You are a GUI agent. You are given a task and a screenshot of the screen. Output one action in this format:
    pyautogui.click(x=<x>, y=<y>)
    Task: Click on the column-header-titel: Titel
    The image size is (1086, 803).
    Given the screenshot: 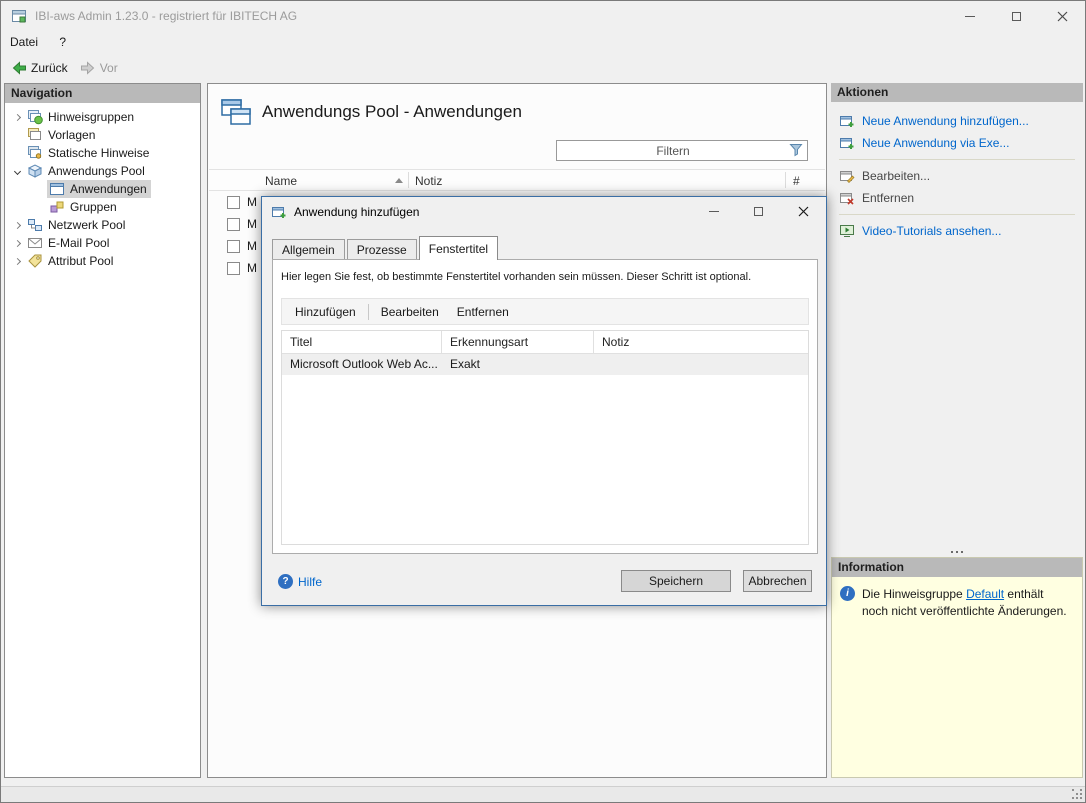 What is the action you would take?
    pyautogui.click(x=362, y=342)
    